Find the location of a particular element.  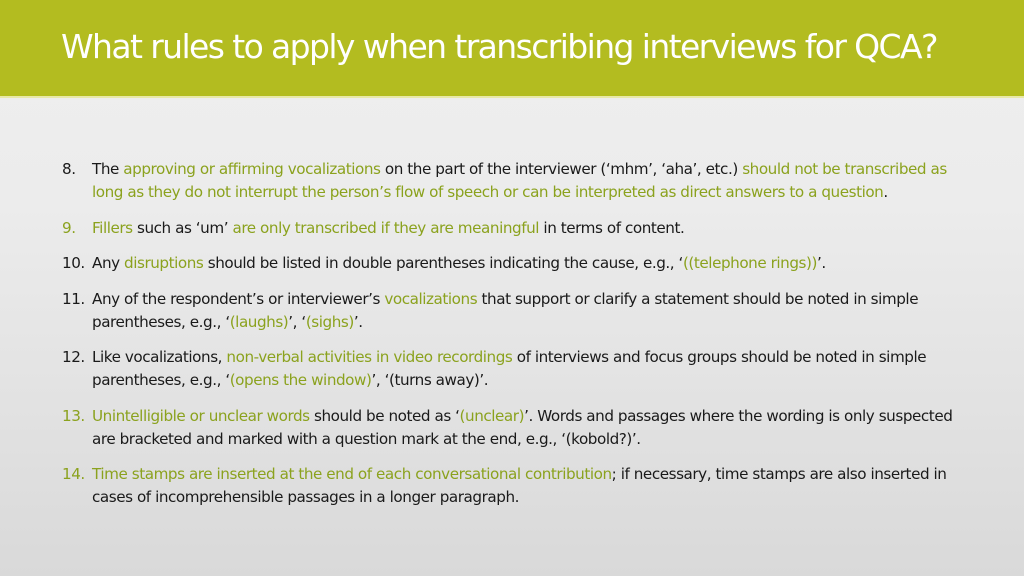

rule-number: 8. is located at coordinates (69, 169).